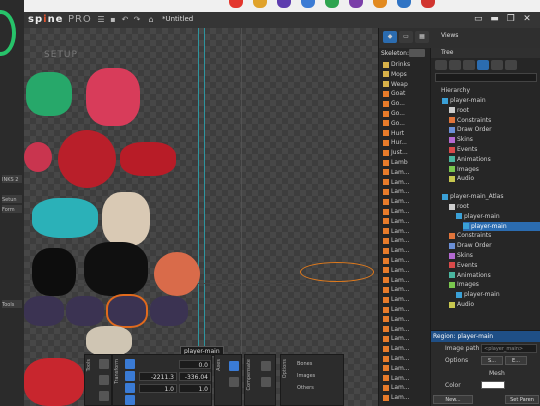  What do you see at coordinates (130, 388) in the screenshot?
I see `scale-icon` at bounding box center [130, 388].